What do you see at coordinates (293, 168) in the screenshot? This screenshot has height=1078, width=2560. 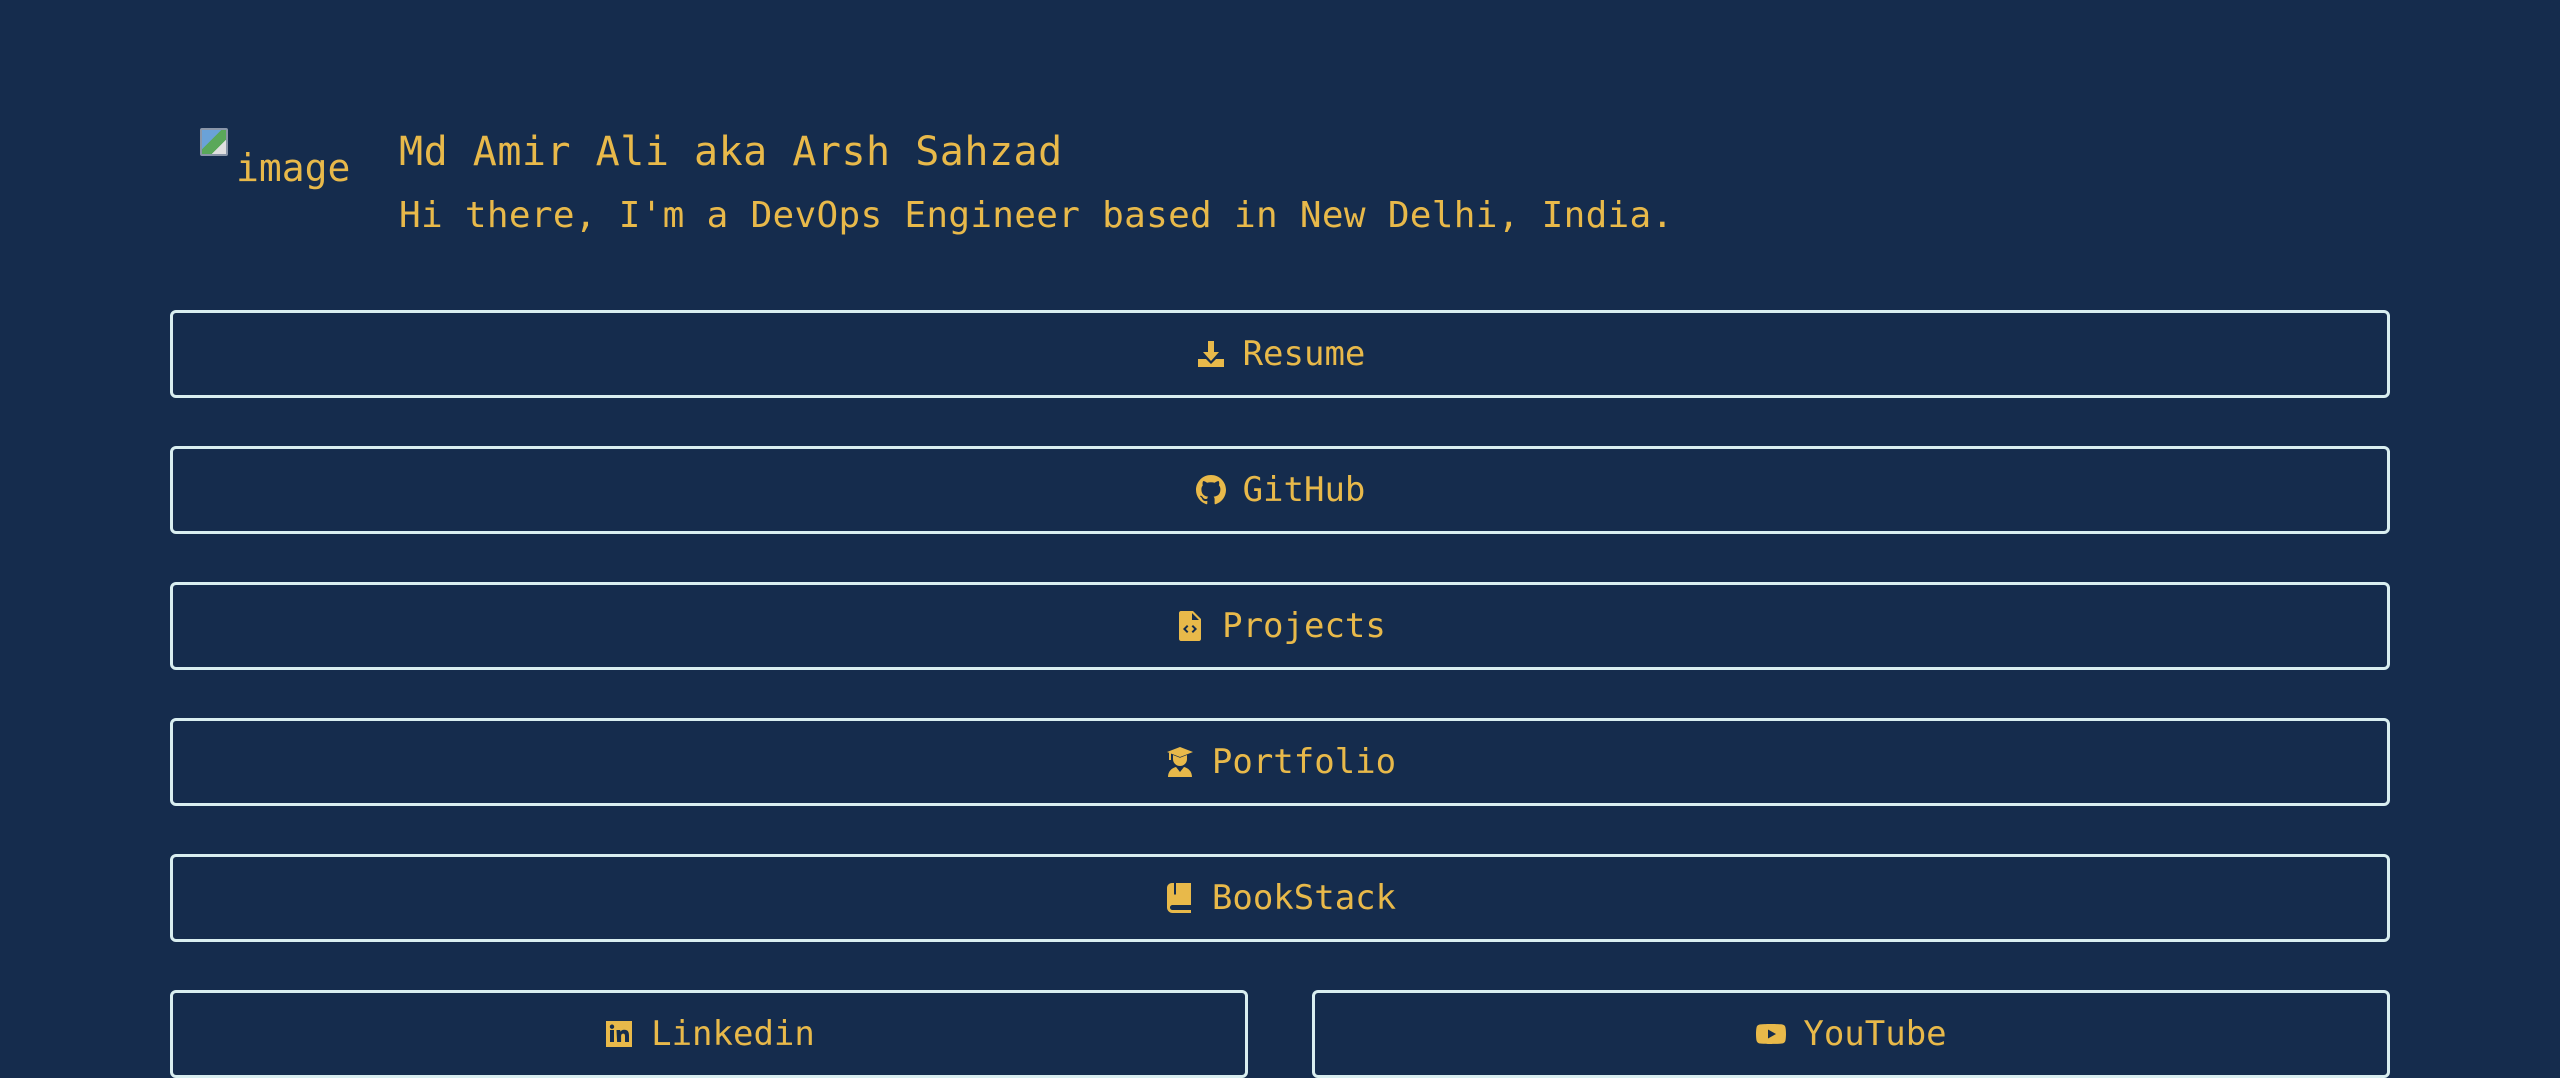 I see `avatar-alt-text: image` at bounding box center [293, 168].